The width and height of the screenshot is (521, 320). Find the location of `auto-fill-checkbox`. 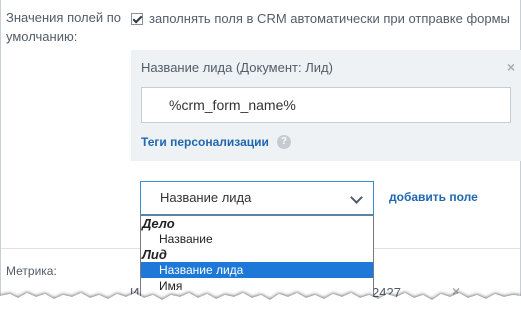

auto-fill-checkbox is located at coordinates (137, 18).